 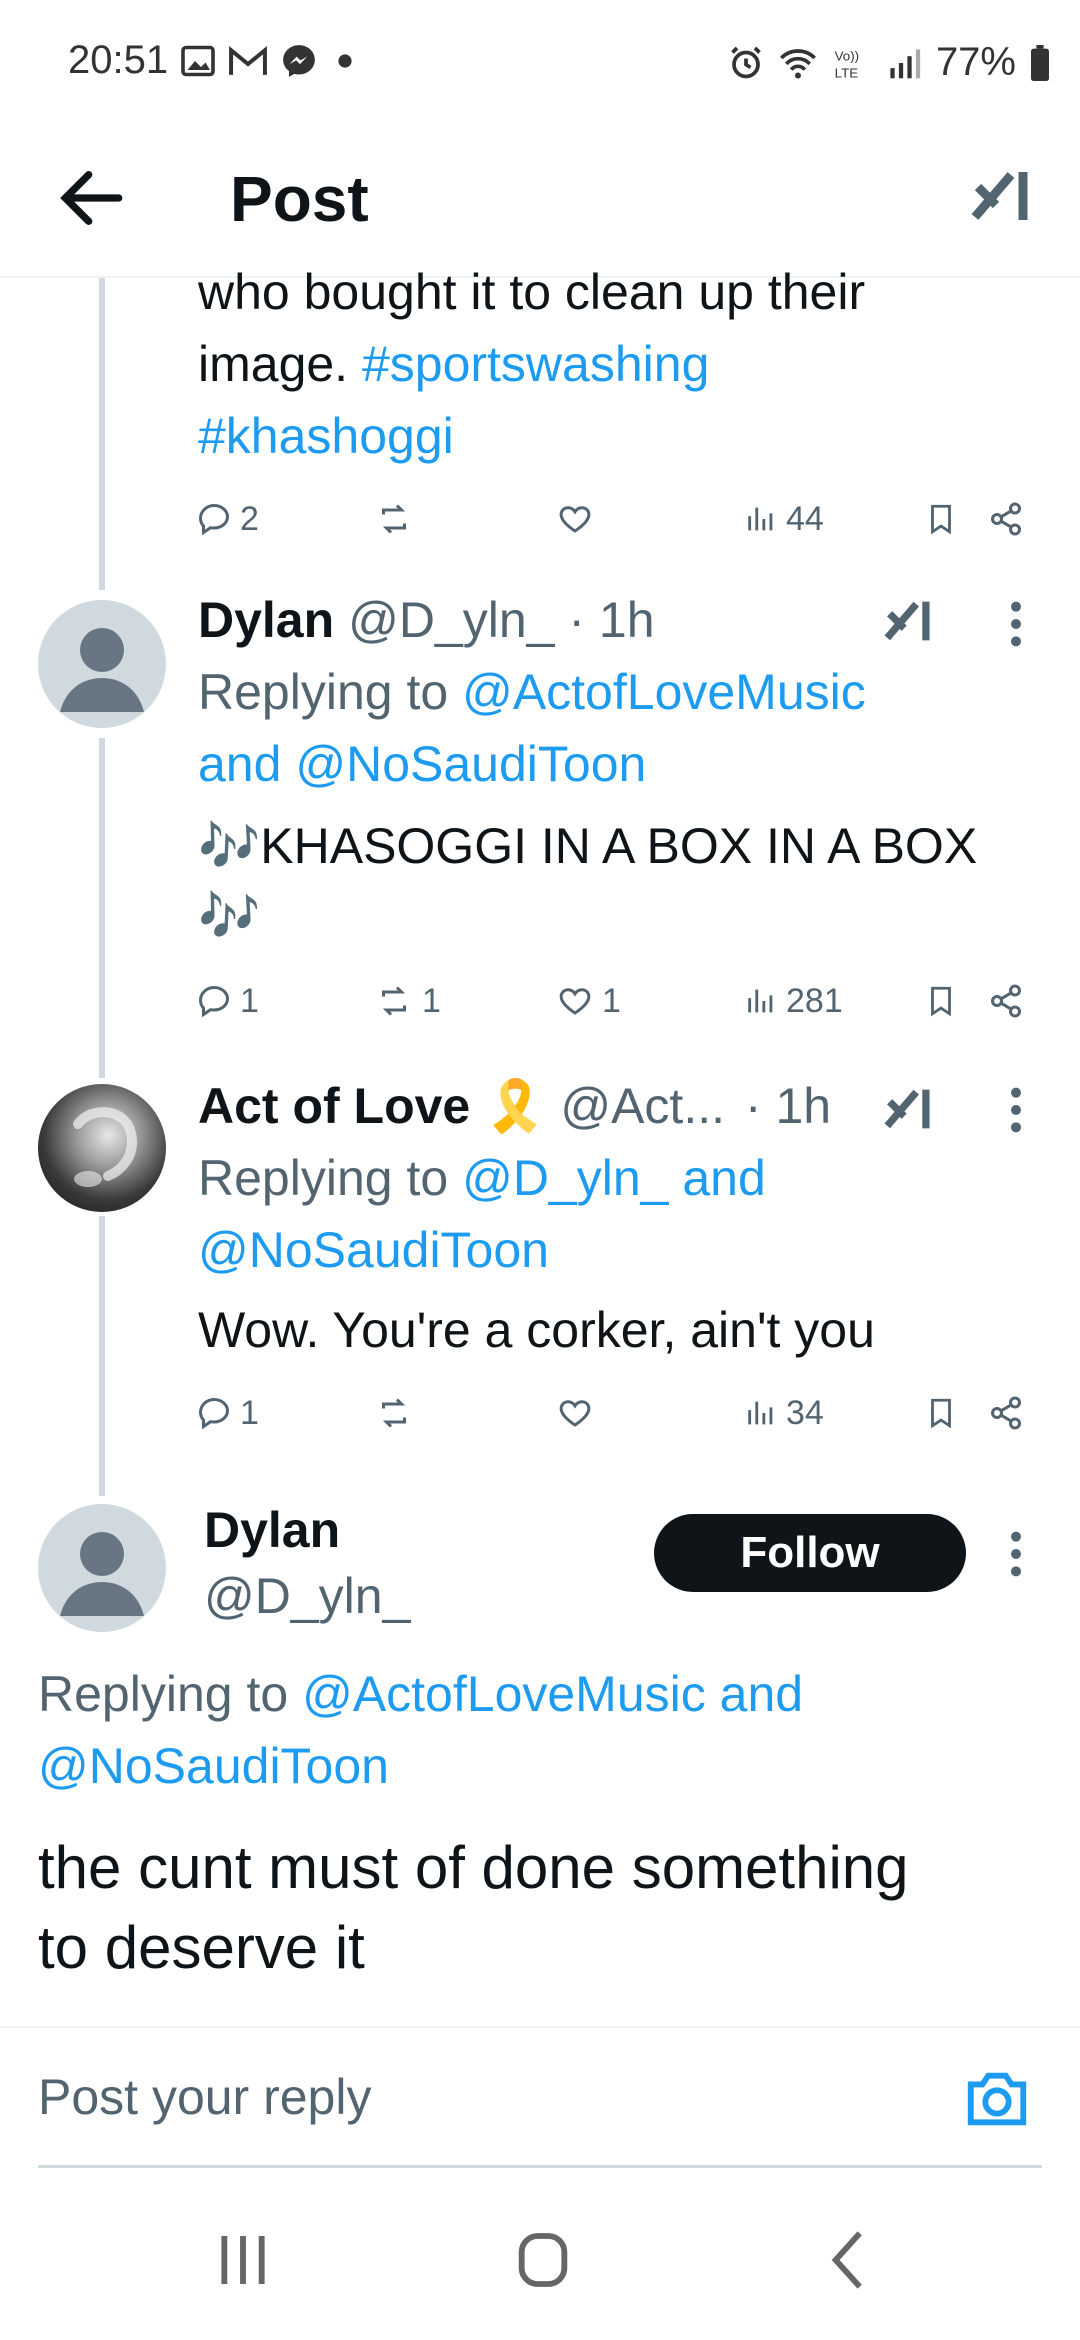 What do you see at coordinates (249, 518) in the screenshot?
I see `reply-count: 2` at bounding box center [249, 518].